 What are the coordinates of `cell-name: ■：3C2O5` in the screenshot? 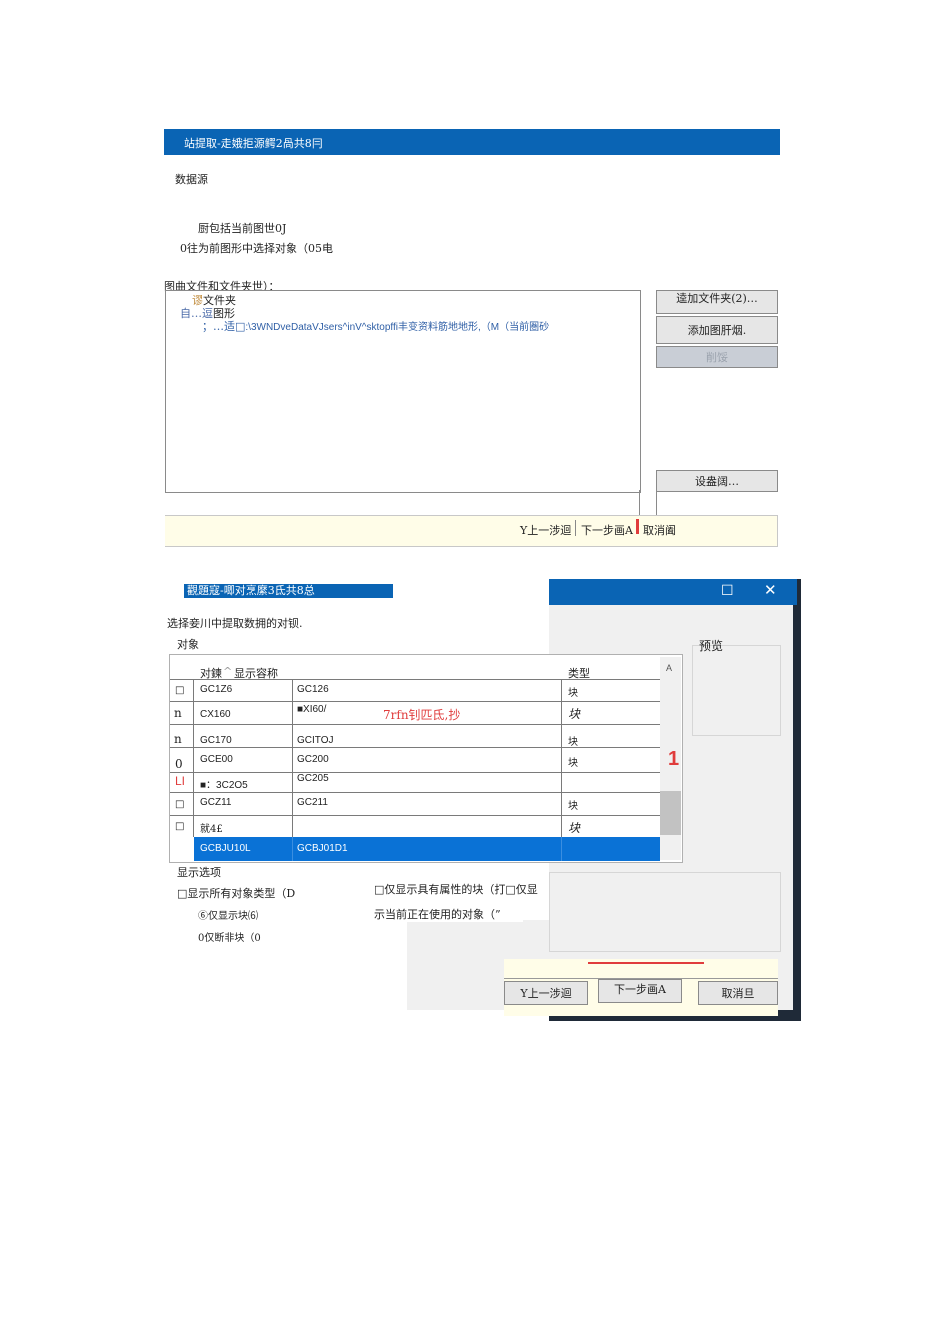 It's located at (243, 782).